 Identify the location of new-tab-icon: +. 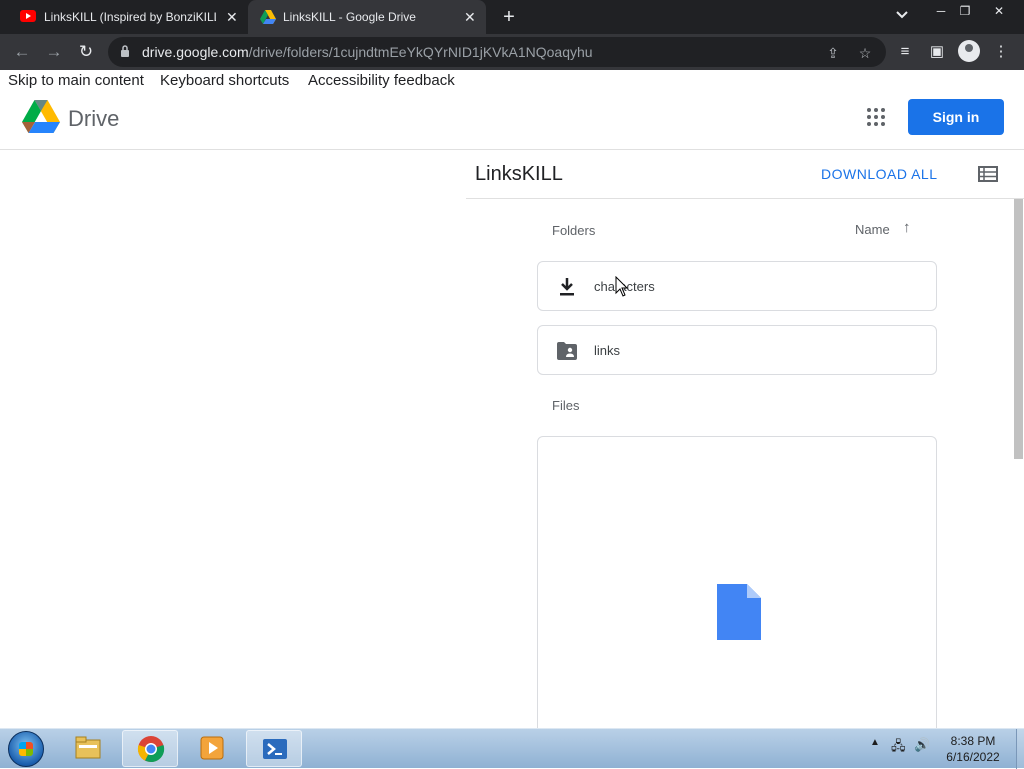
(509, 17).